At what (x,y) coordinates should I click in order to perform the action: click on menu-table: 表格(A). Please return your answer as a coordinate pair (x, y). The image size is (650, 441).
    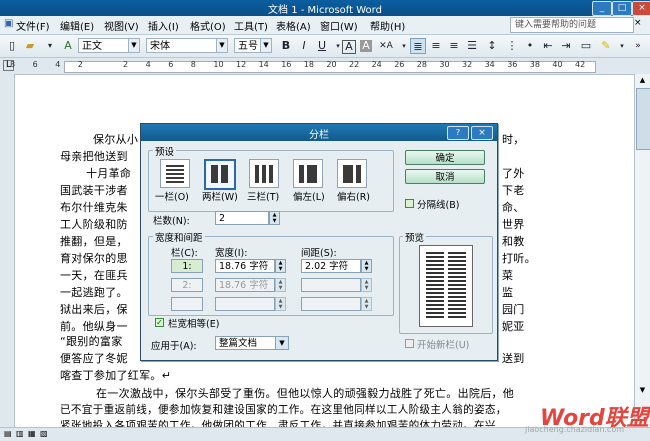
    Looking at the image, I should click on (293, 25).